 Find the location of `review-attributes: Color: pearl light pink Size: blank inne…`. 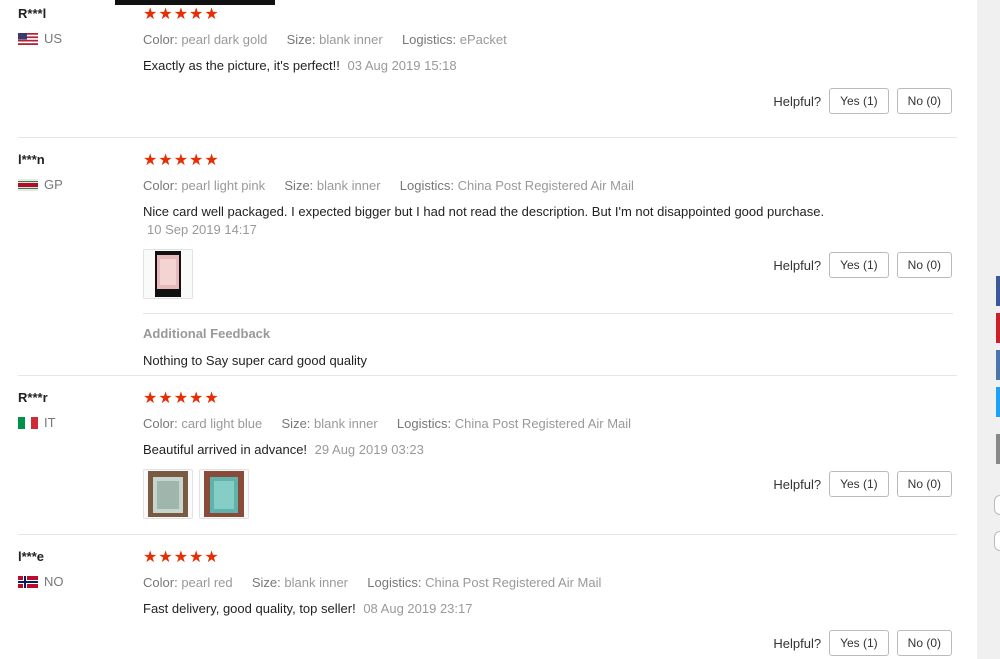

review-attributes: Color: pearl light pink Size: blank inne… is located at coordinates (548, 185).